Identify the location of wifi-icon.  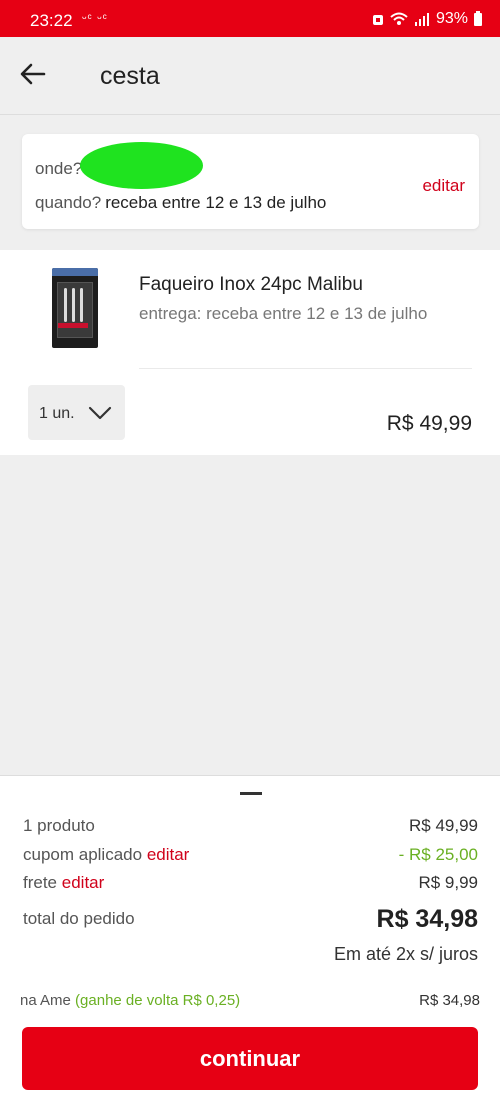
(399, 18).